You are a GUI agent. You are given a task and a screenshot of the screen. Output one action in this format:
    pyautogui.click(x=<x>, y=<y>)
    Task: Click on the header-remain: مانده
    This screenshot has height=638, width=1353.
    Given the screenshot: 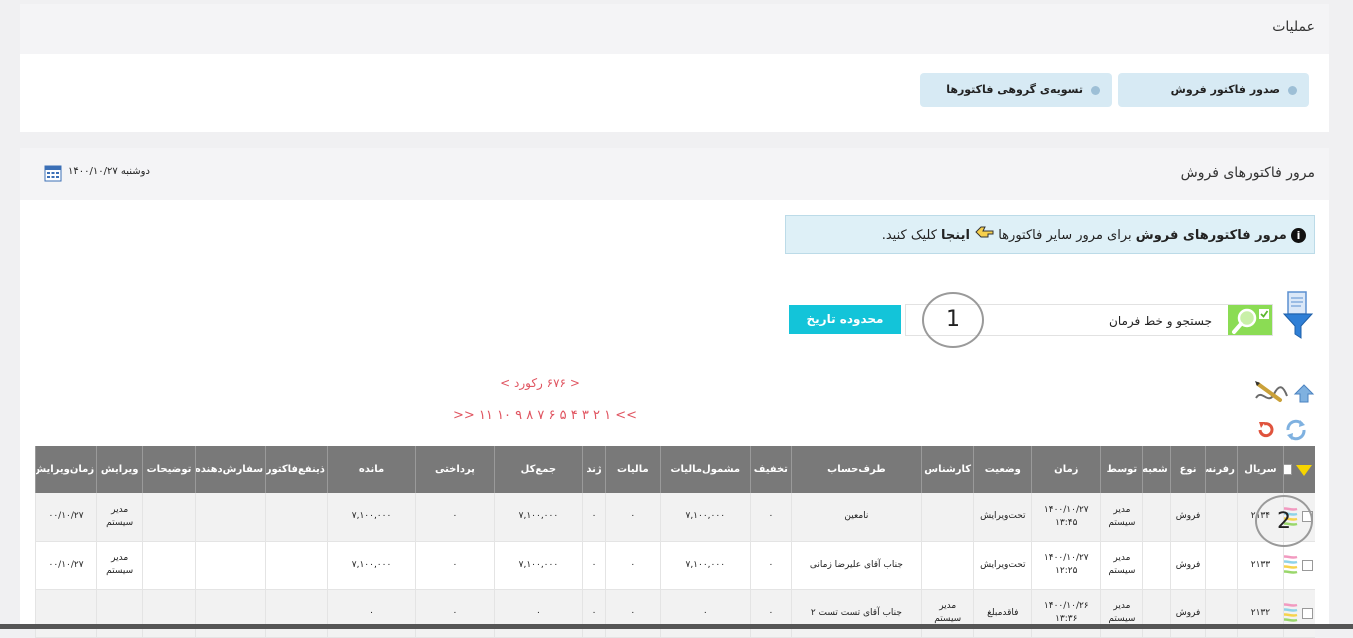 What is the action you would take?
    pyautogui.click(x=371, y=469)
    